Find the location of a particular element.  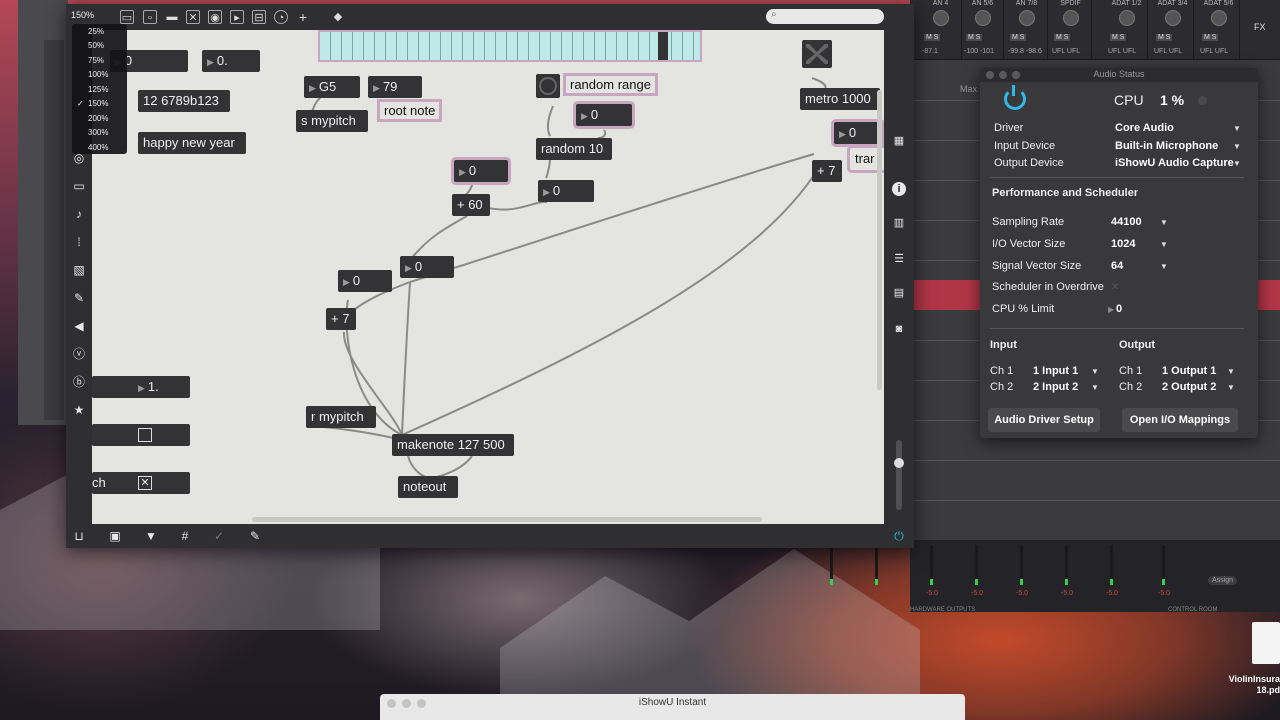

assign-button: Assign is located at coordinates (1223, 580).